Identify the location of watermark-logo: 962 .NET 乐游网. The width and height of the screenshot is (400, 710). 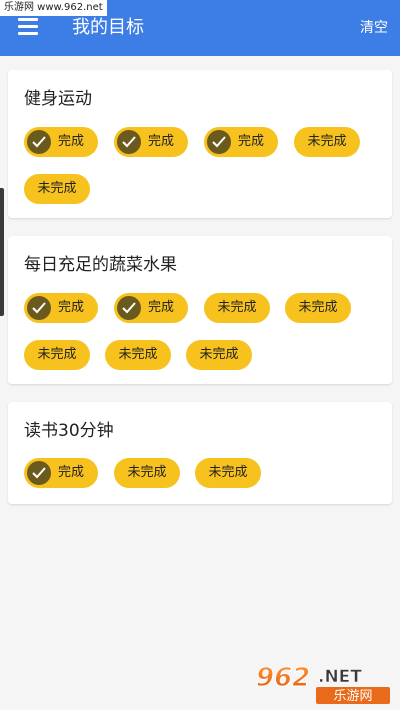
(323, 681).